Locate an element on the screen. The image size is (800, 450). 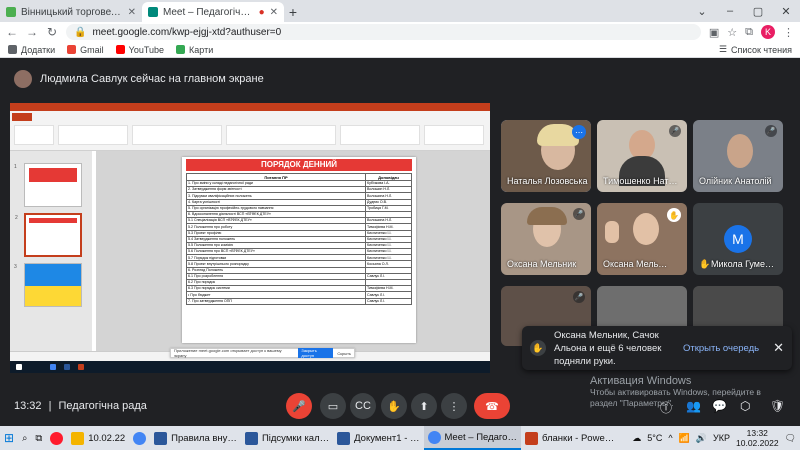
thumb-title-bar is located at coordinates (53, 175).